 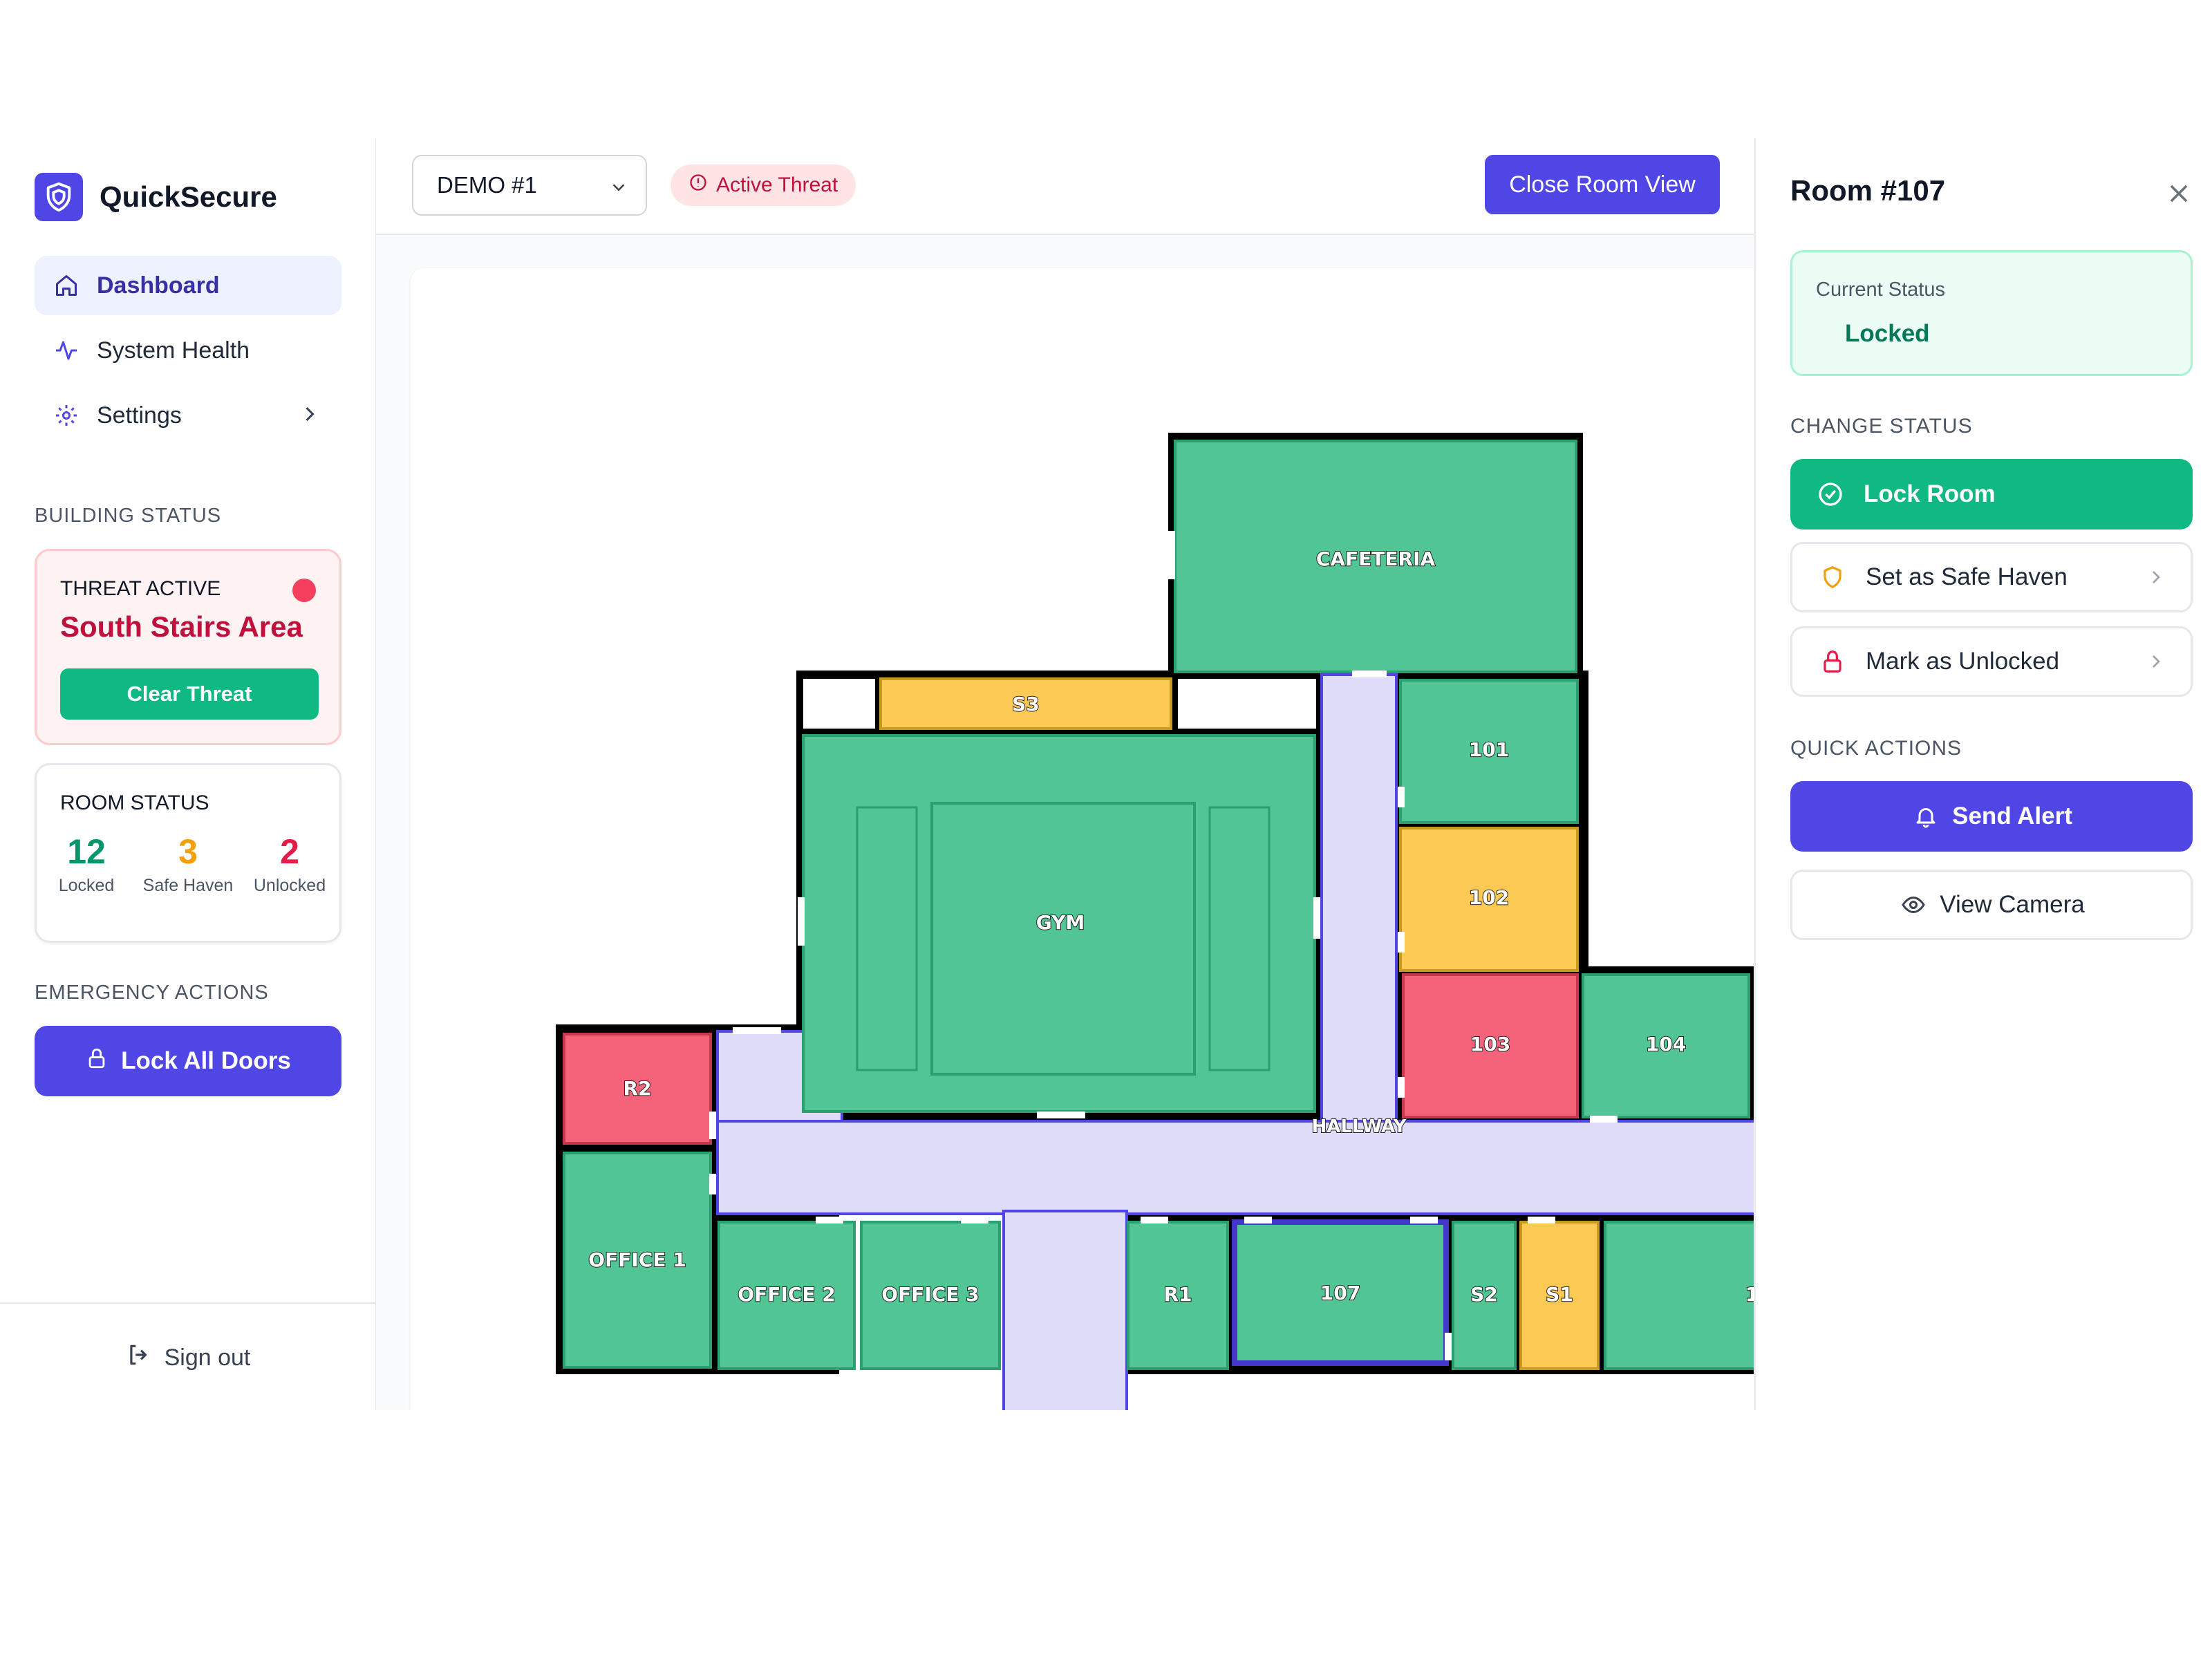 What do you see at coordinates (158, 285) in the screenshot?
I see `nav-item-label: Dashboard` at bounding box center [158, 285].